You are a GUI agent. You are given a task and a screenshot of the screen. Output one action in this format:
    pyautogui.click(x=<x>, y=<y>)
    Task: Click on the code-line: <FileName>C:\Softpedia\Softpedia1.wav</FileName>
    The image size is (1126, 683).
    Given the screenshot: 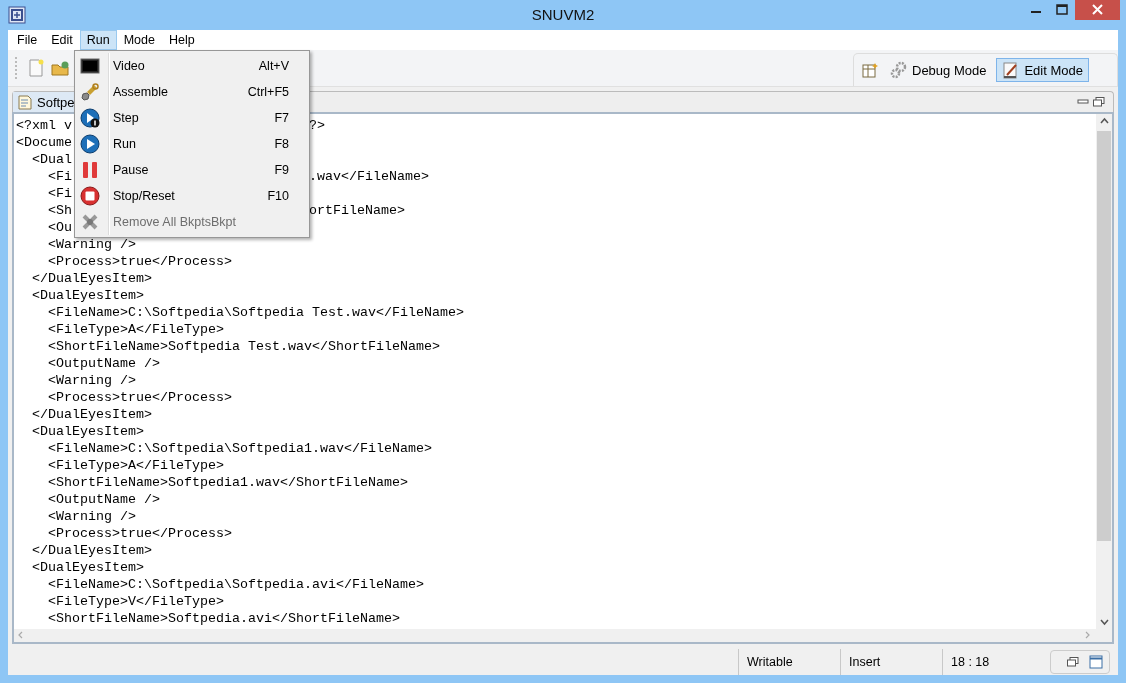 What is the action you would take?
    pyautogui.click(x=239, y=448)
    